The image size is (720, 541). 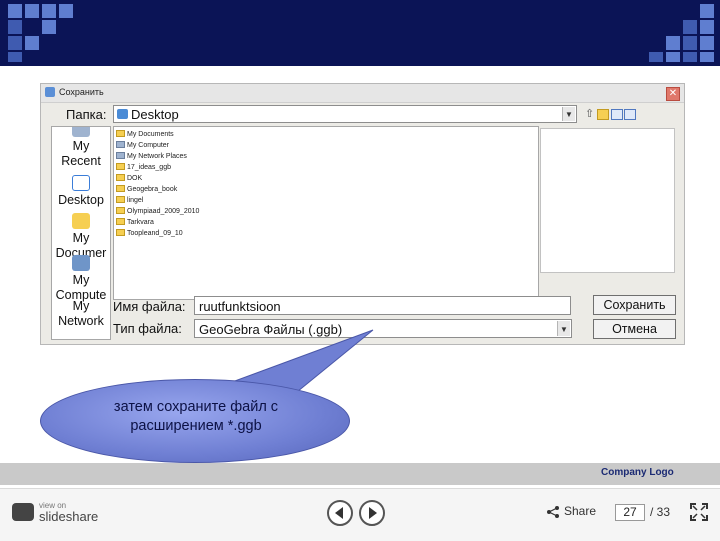 I want to click on prev-slide-button, so click(x=340, y=513).